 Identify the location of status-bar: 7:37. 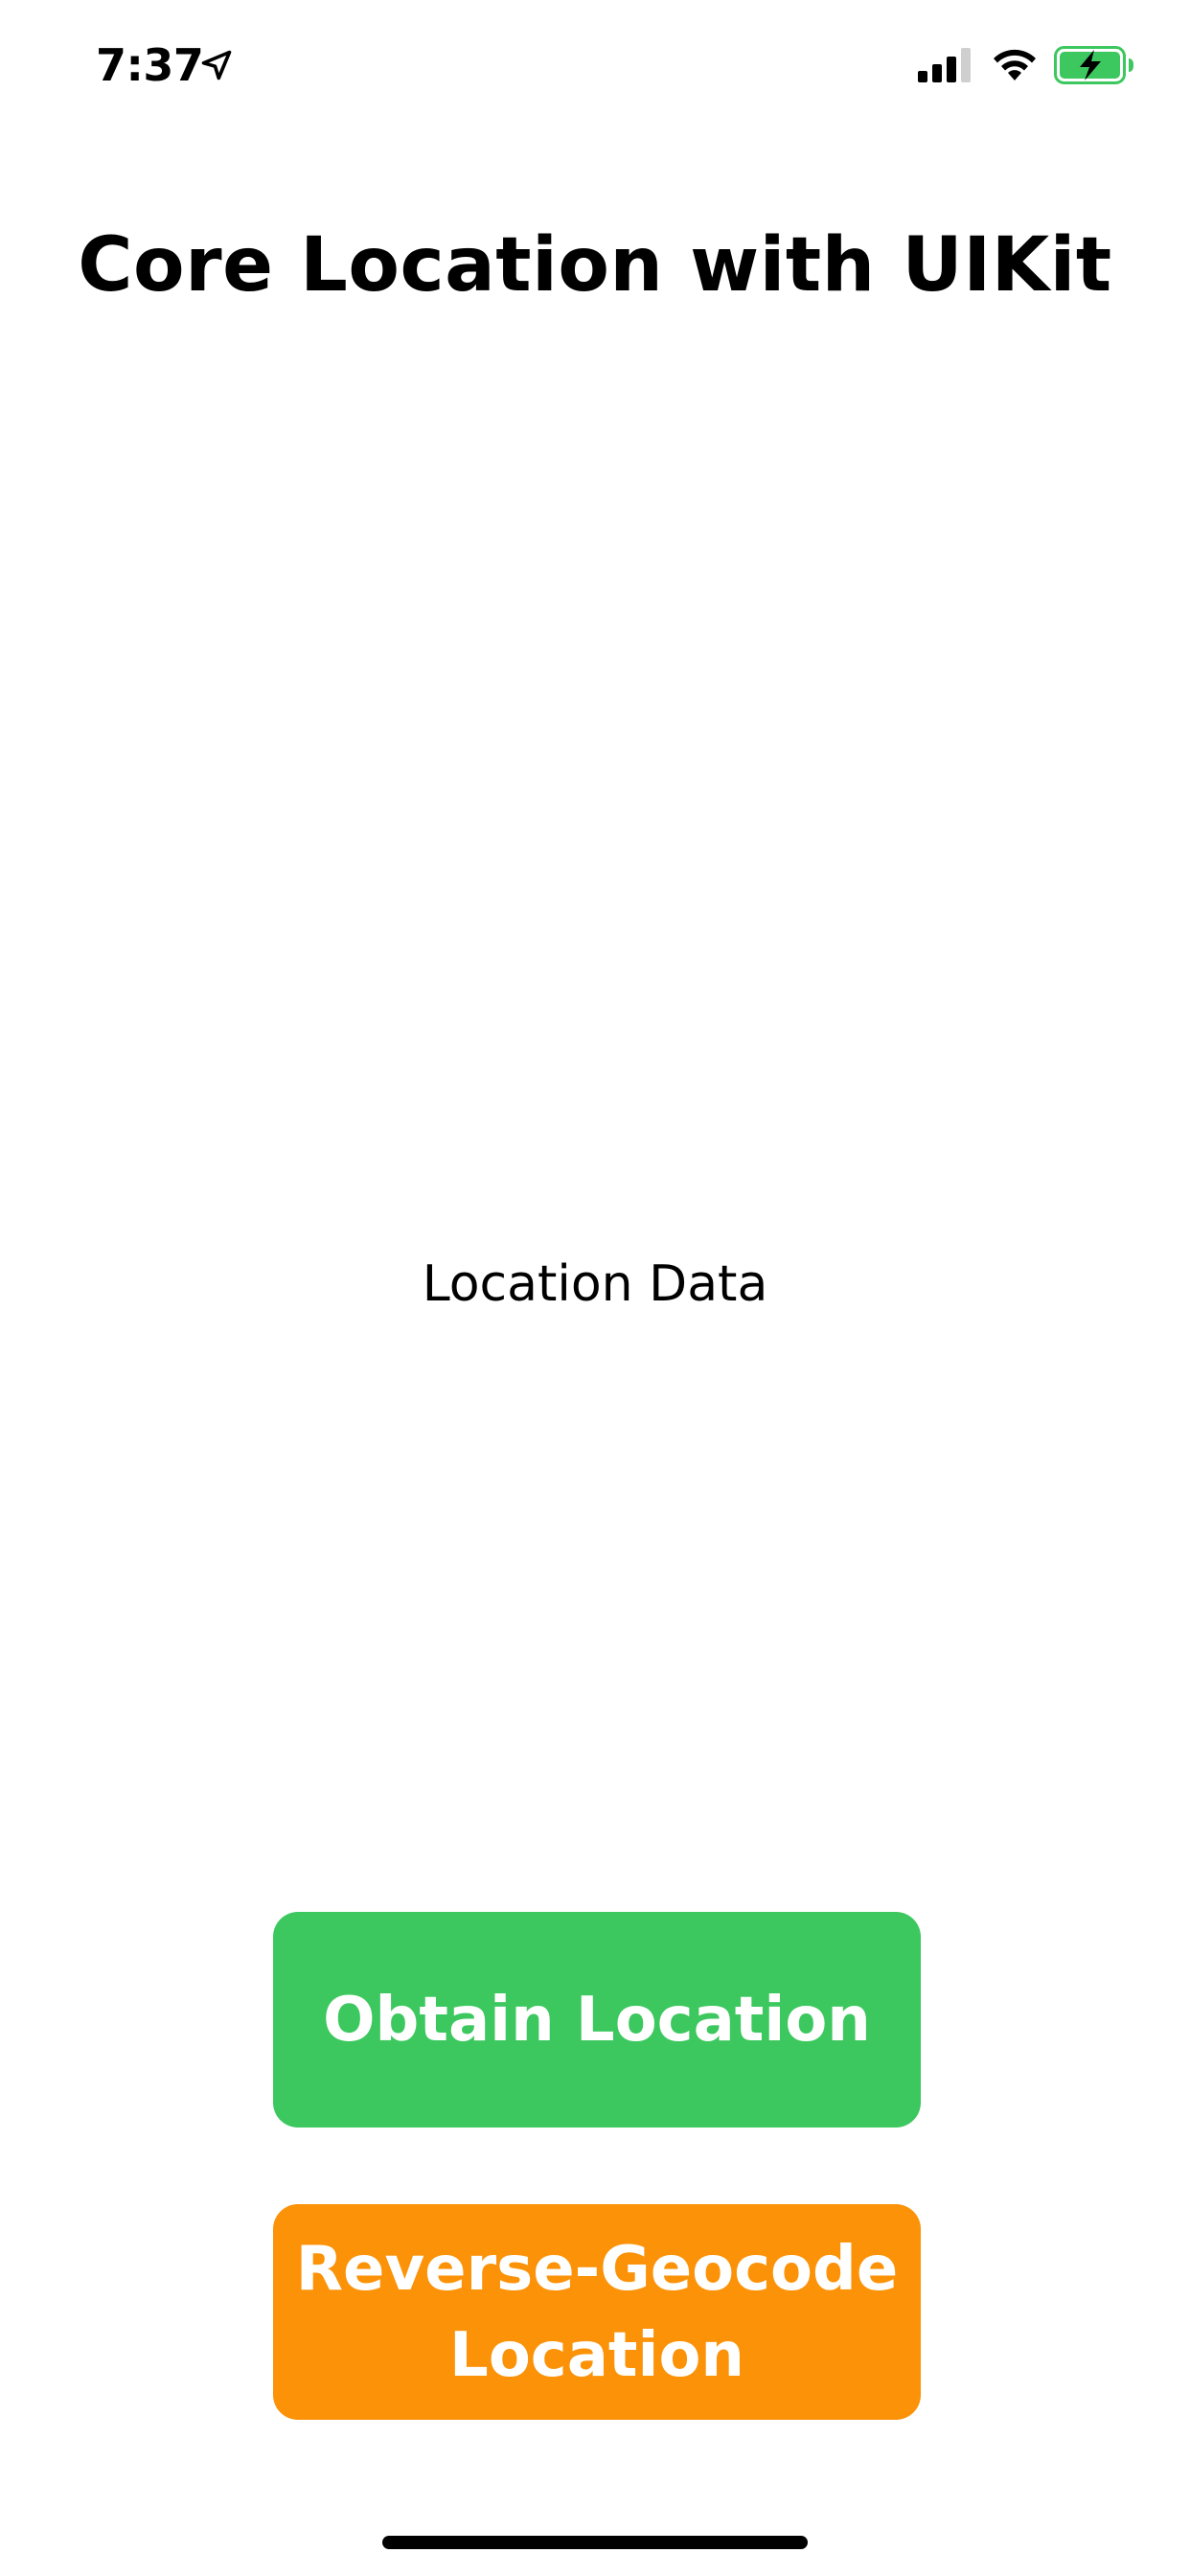
(595, 63).